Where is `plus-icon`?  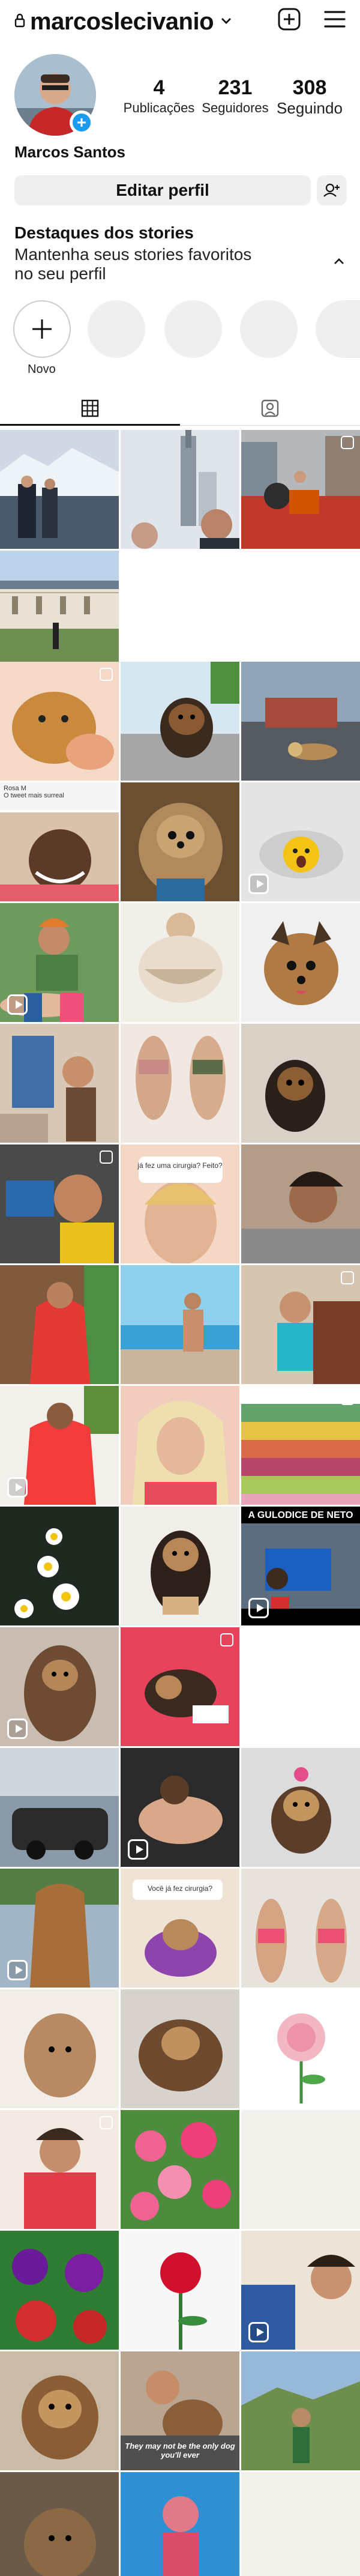
plus-icon is located at coordinates (42, 329).